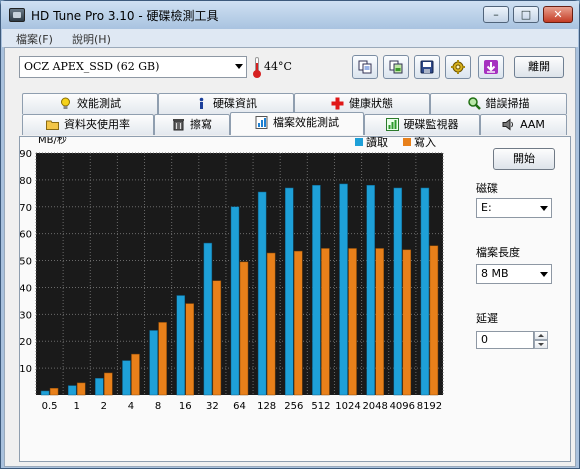 This screenshot has height=469, width=580. Describe the element at coordinates (402, 406) in the screenshot. I see `x-tick-label: 4096` at that location.